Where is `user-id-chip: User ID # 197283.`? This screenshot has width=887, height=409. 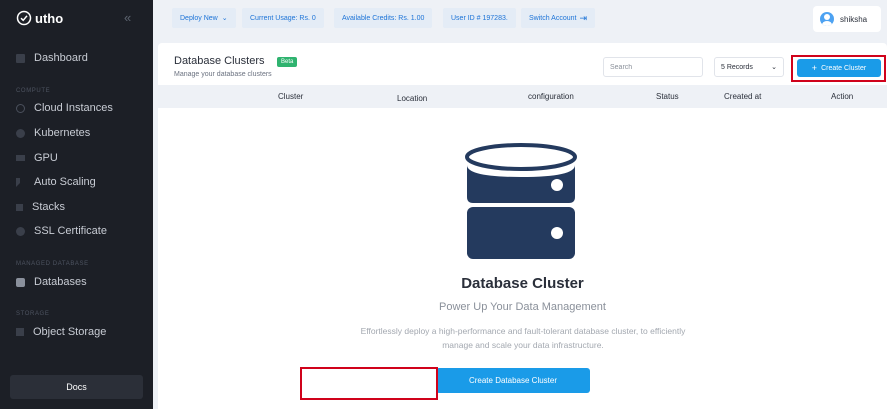
user-id-chip: User ID # 197283. is located at coordinates (479, 18).